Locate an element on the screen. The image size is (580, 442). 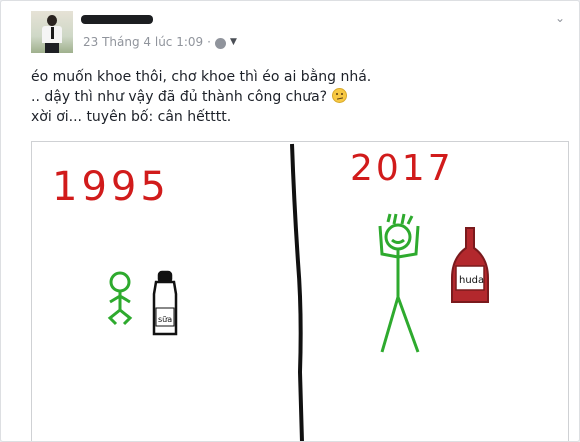
post-timestamp: 23 Tháng 4 lúc 1:09 is located at coordinates (143, 42).